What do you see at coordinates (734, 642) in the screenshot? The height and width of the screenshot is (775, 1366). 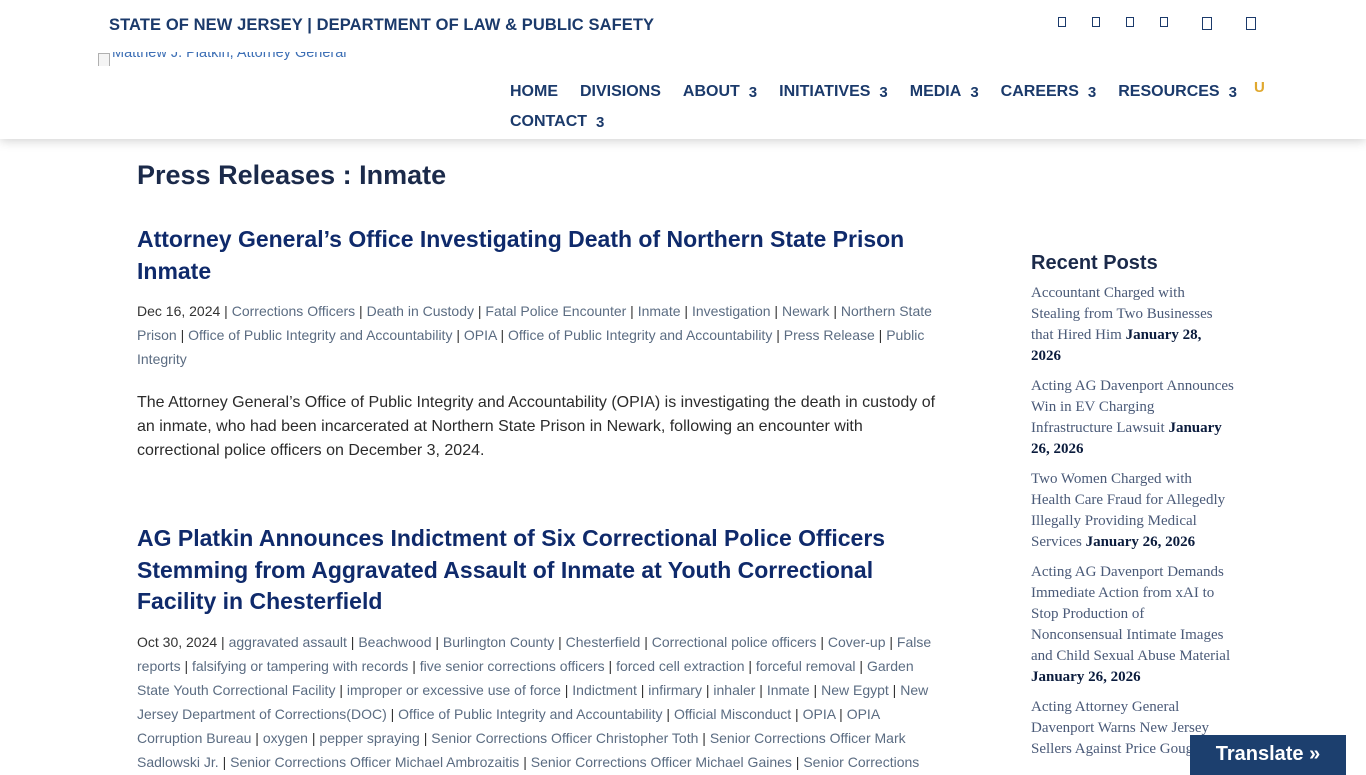 I see `tag-link: Correctional police officers` at bounding box center [734, 642].